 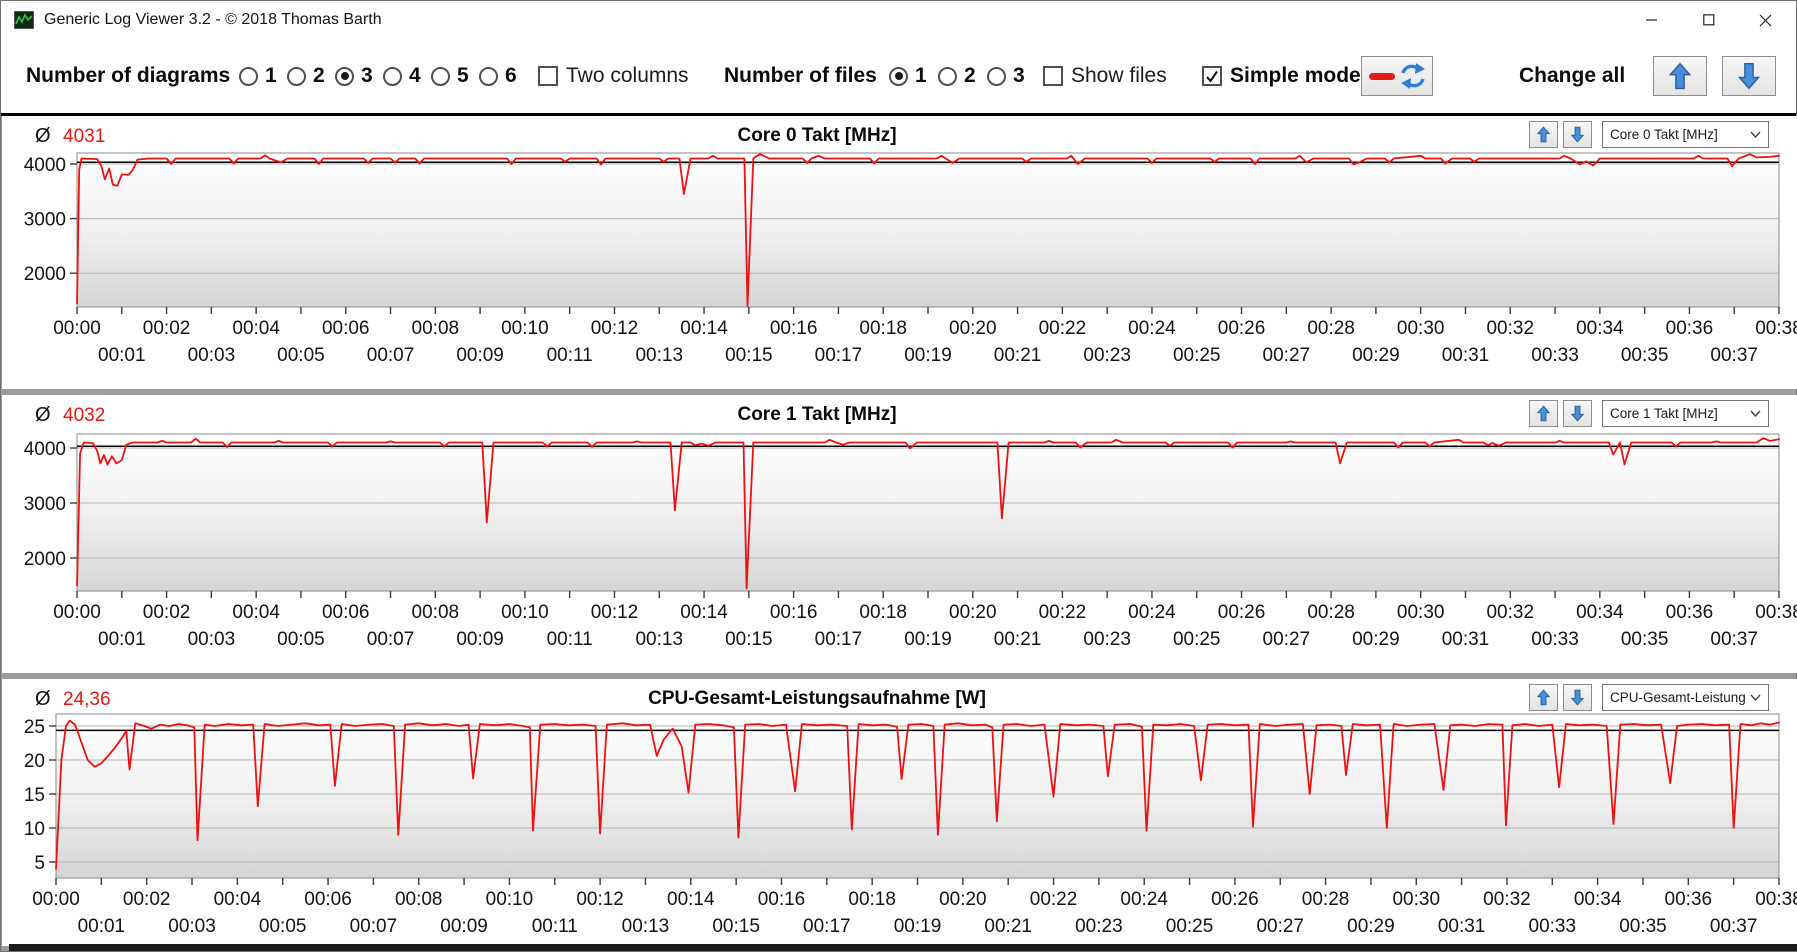 I want to click on radio-diagrams-3: 3, so click(x=354, y=76).